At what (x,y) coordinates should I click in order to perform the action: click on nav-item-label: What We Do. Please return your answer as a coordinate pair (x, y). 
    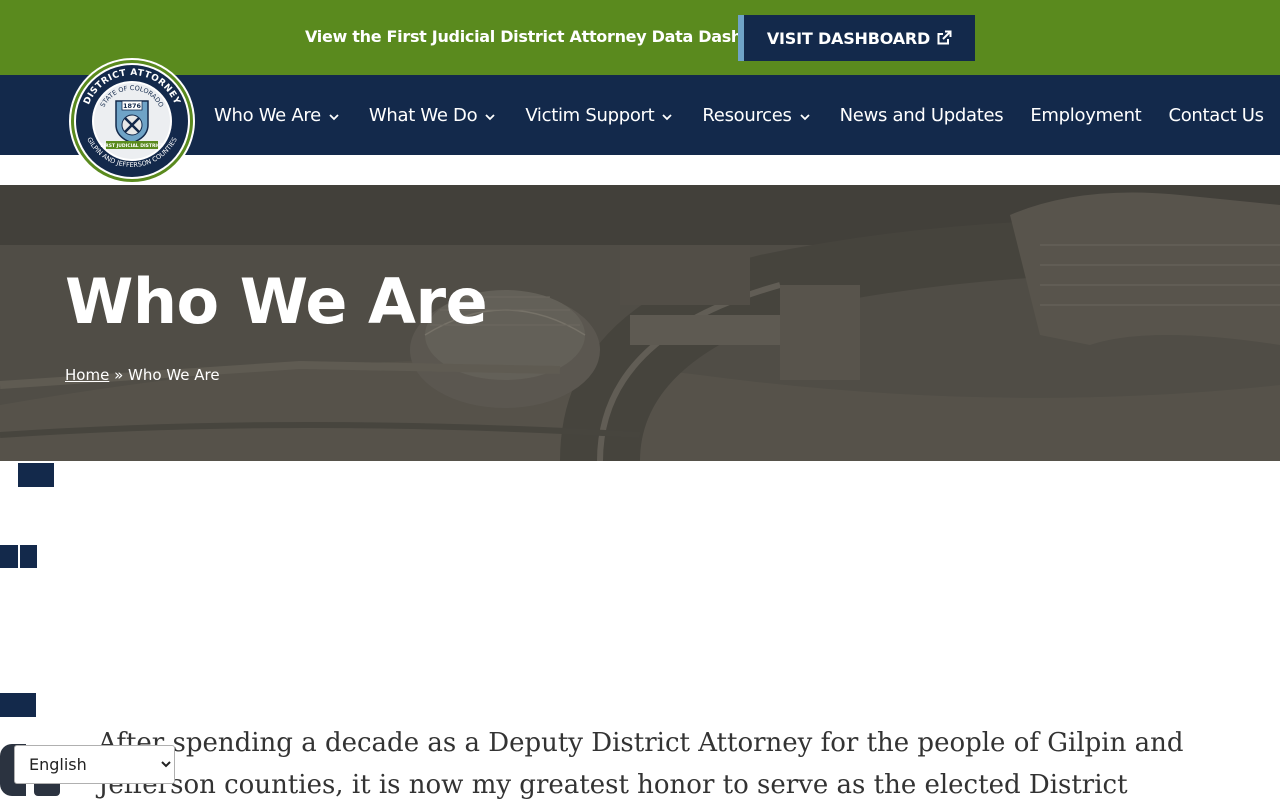
    Looking at the image, I should click on (423, 115).